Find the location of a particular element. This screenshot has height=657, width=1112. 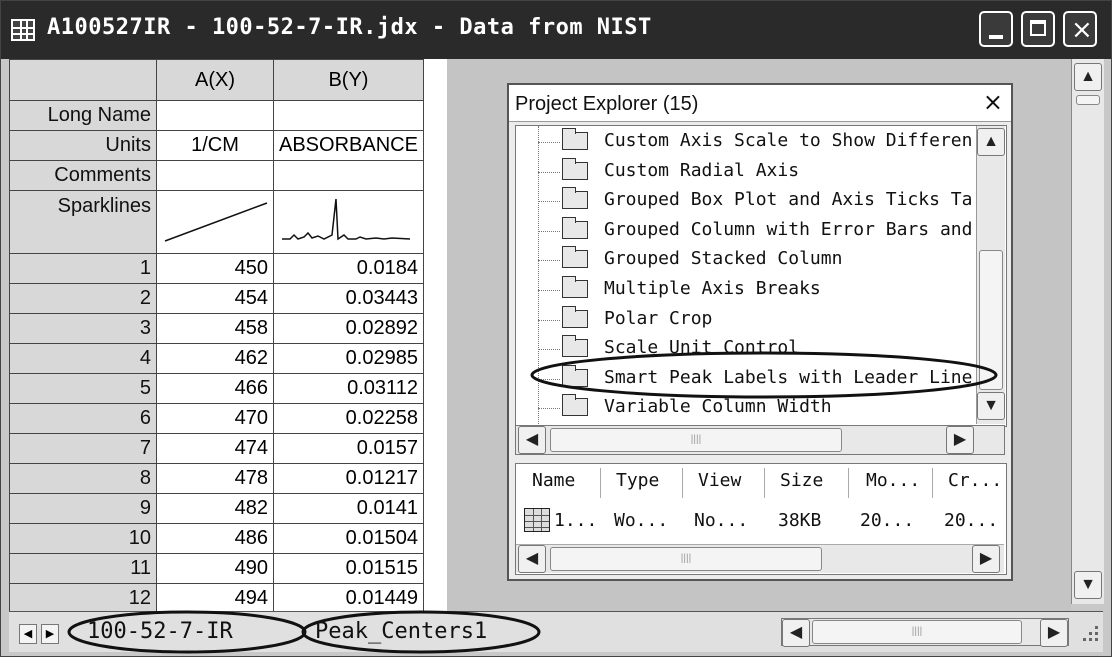

cell-x: 478 is located at coordinates (215, 478).